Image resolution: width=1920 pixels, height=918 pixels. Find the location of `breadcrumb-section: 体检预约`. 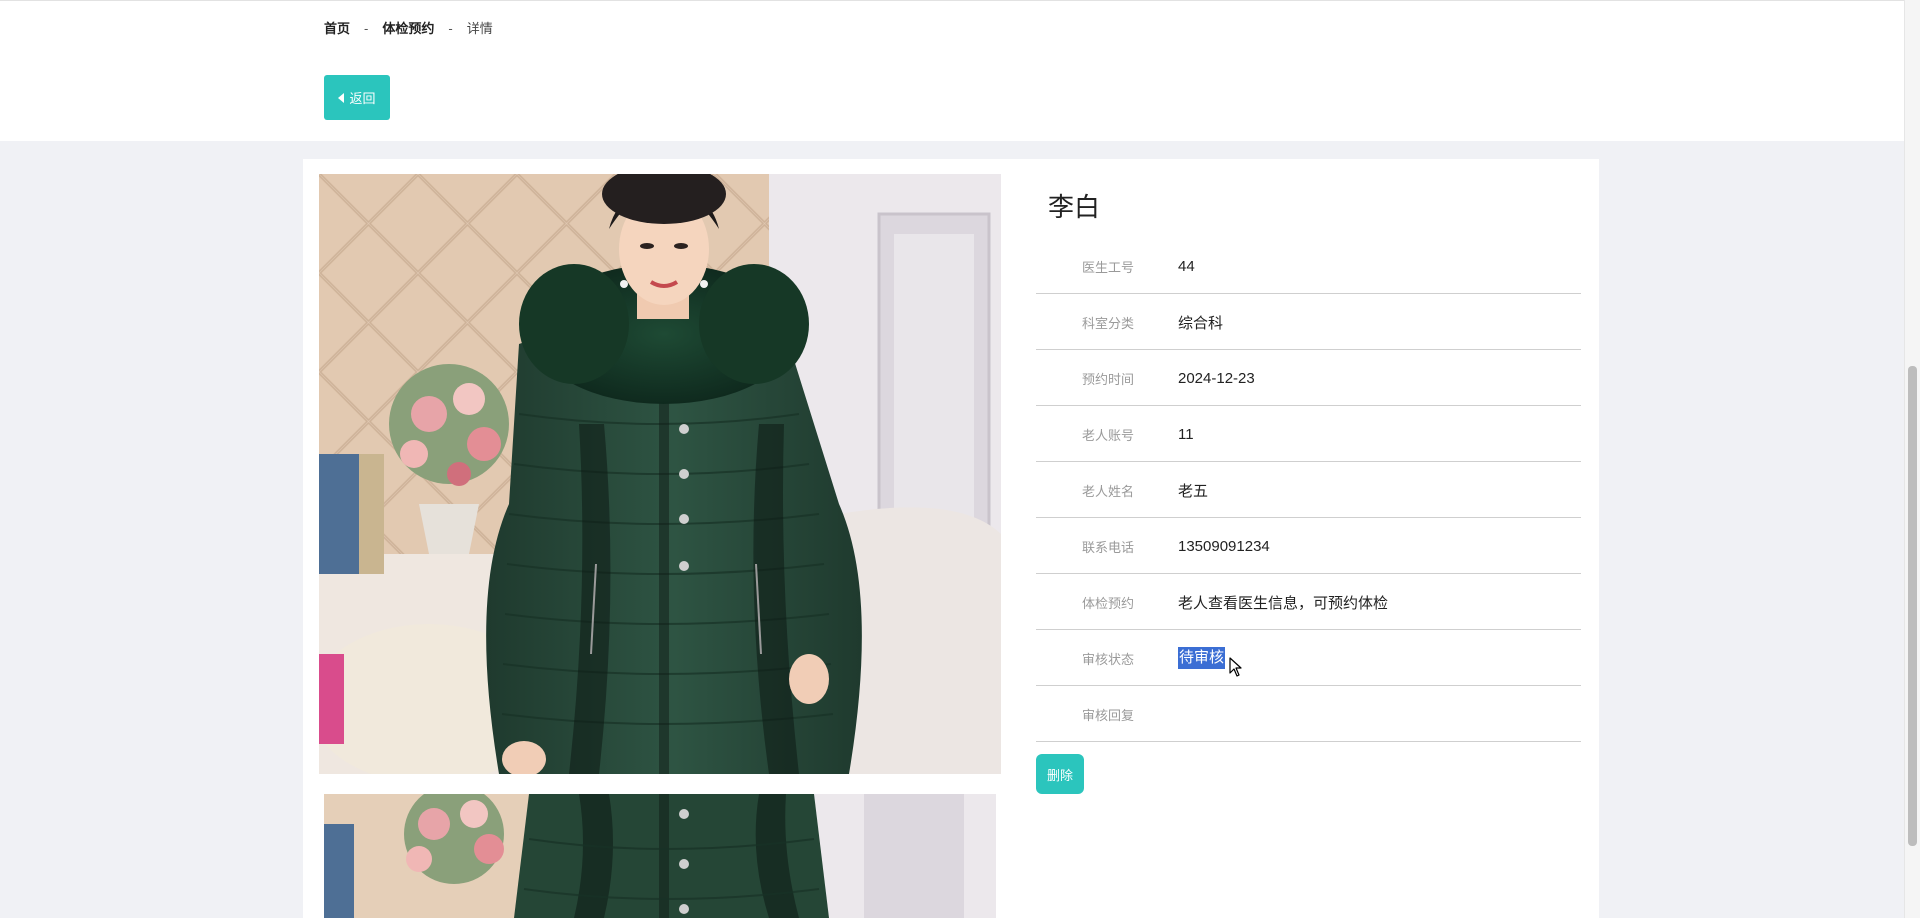

breadcrumb-section: 体检预约 is located at coordinates (408, 29).